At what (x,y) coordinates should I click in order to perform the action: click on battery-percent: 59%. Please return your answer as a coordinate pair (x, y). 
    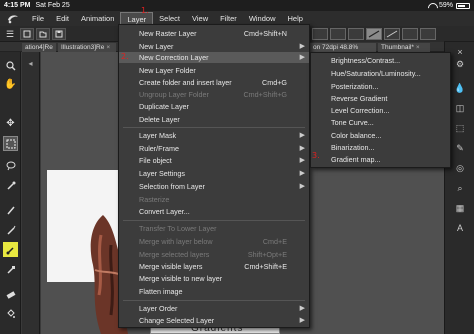
    Looking at the image, I should click on (445, 5).